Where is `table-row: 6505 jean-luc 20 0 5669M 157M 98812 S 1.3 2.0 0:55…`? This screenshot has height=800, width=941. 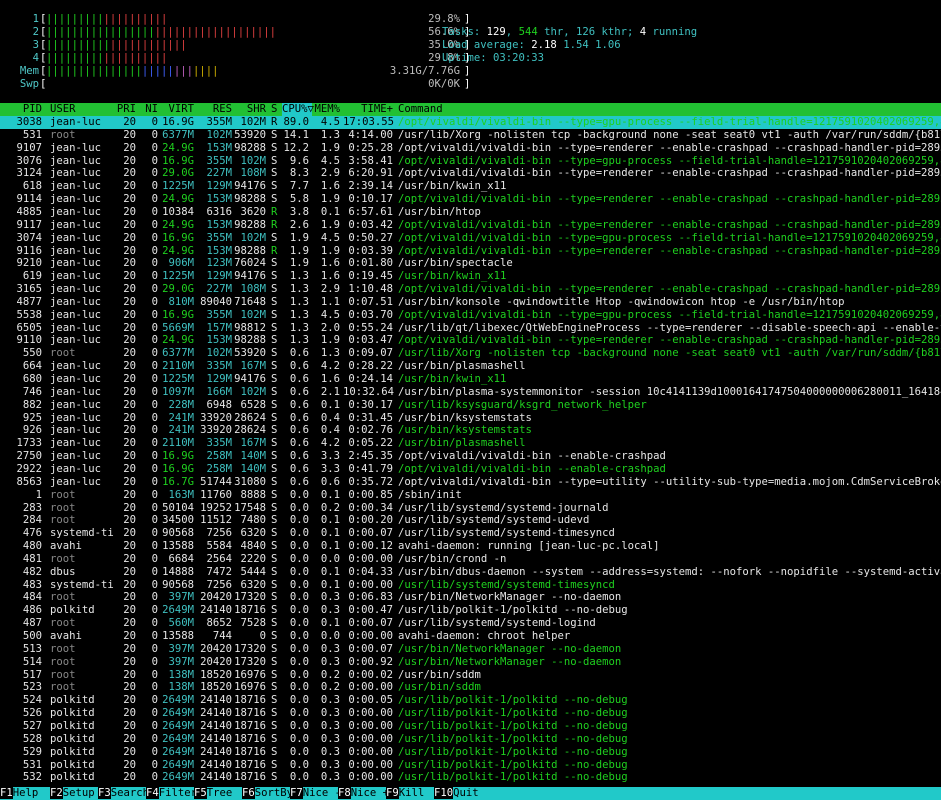
table-row: 6505 jean-luc 20 0 5669M 157M 98812 S 1.3 2.0 0:55… is located at coordinates (470, 328).